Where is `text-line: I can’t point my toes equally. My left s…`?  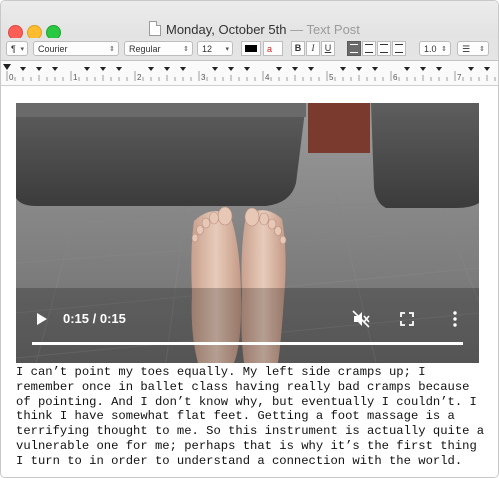
text-line: I can’t point my toes equally. My left s… is located at coordinates (221, 372).